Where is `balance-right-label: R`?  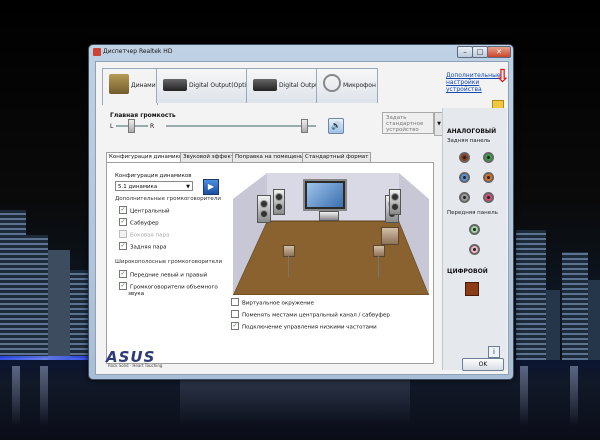
balance-right-label: R is located at coordinates (152, 126).